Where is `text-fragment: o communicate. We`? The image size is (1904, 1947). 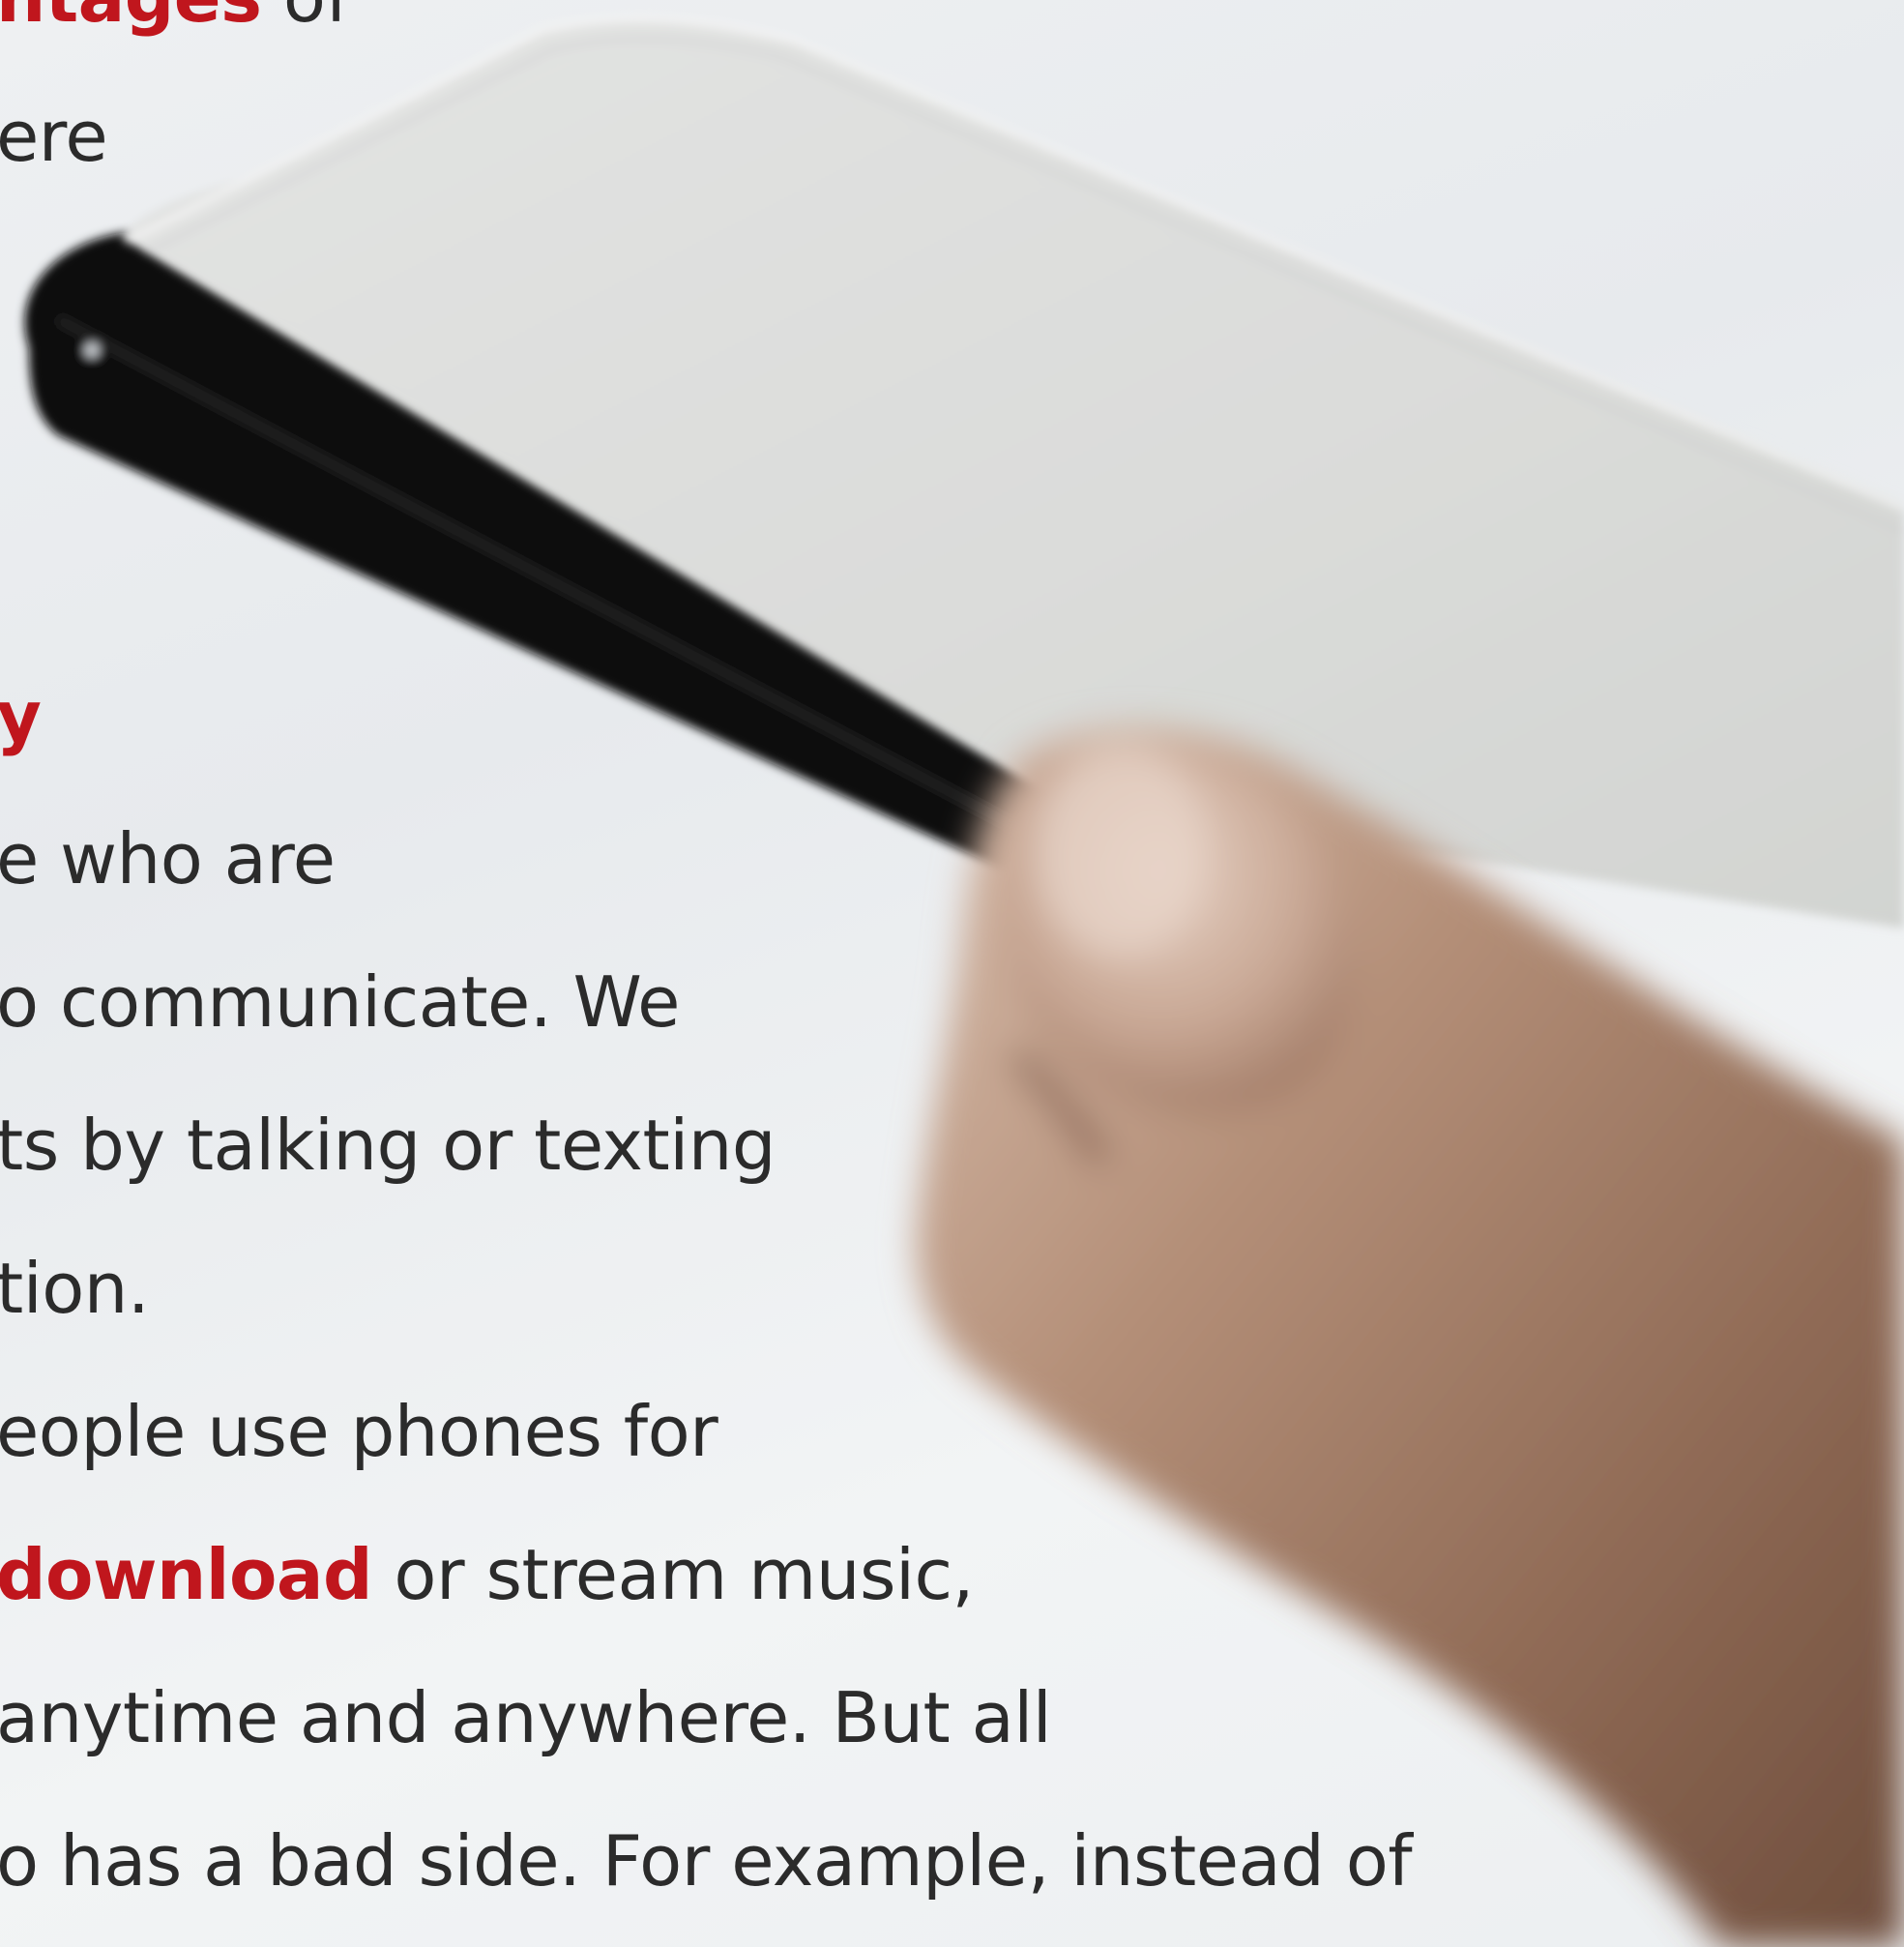 text-fragment: o communicate. We is located at coordinates (340, 1002).